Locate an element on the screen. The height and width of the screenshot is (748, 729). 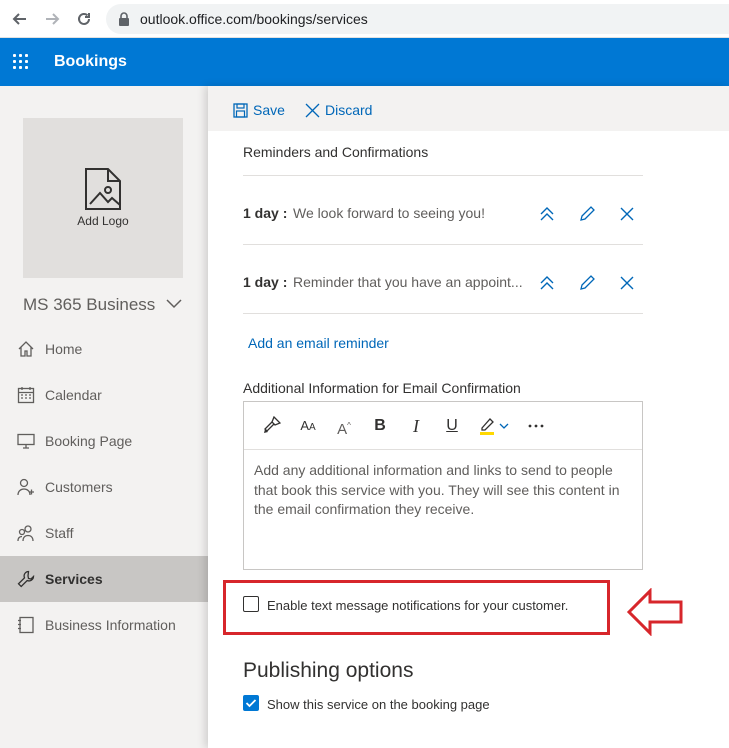
sidebar-item-customers: Customers is located at coordinates (104, 487).